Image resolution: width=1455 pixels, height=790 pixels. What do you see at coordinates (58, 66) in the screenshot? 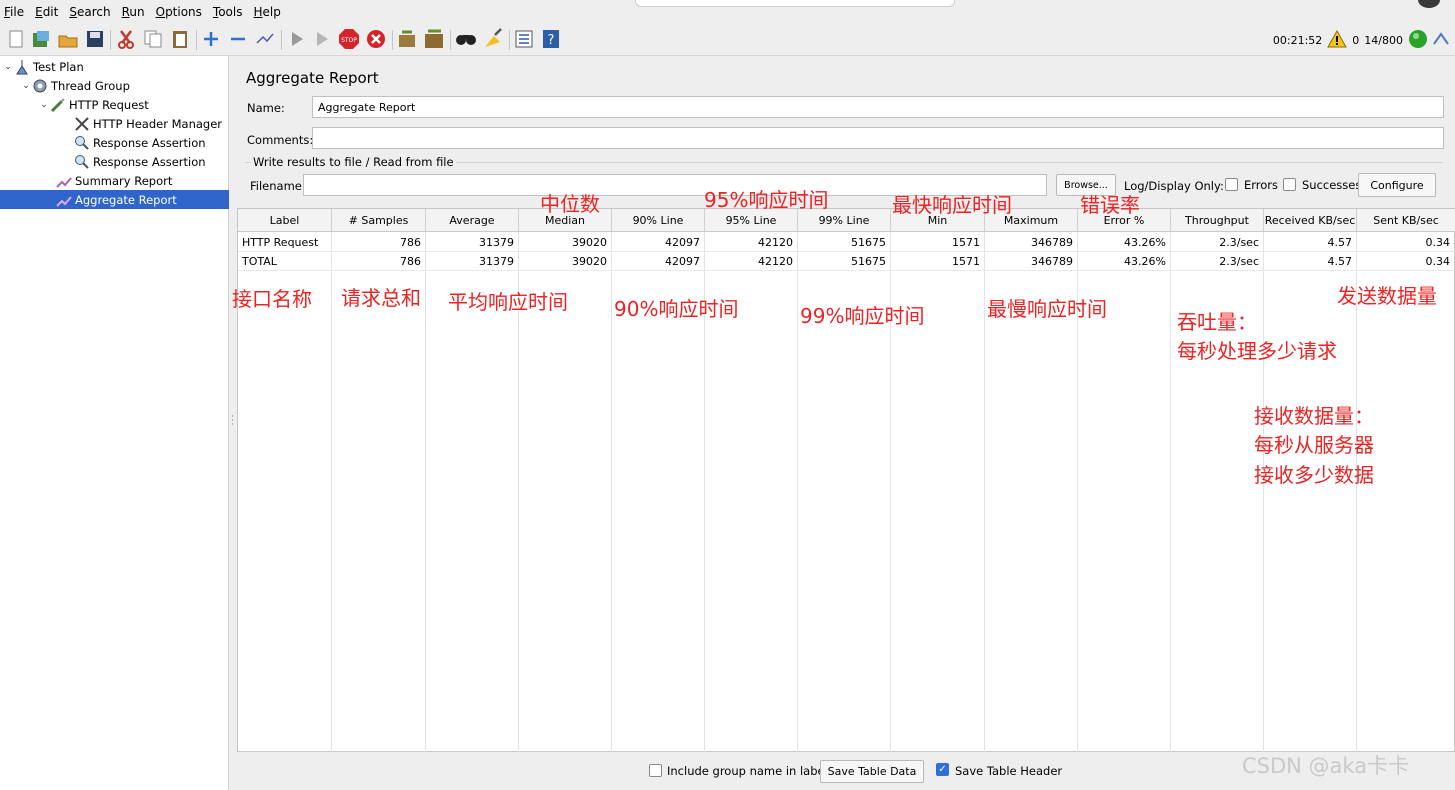
I see `tree-item-label: Test Plan` at bounding box center [58, 66].